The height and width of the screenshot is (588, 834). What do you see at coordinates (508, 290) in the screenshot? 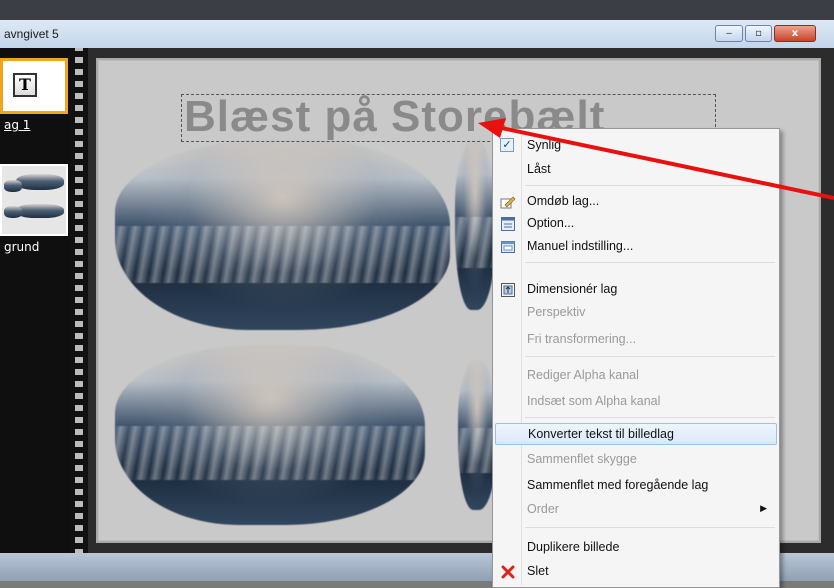
I see `resize-icon` at bounding box center [508, 290].